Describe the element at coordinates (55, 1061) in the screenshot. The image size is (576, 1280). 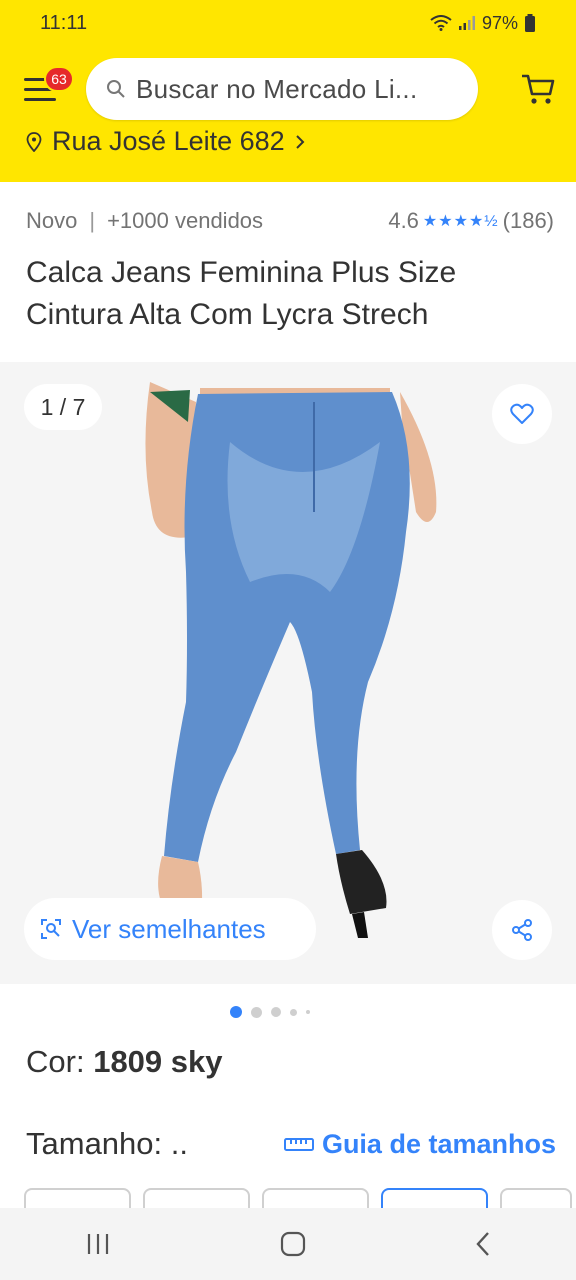
I see `color-label: Cor:` at that location.